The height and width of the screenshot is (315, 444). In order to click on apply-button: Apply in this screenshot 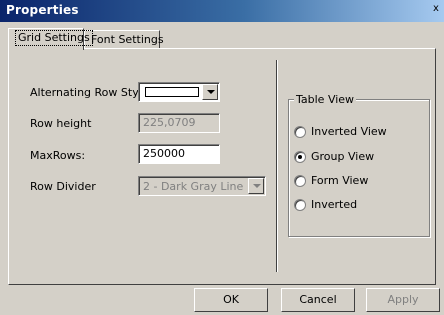, I will do `click(403, 300)`.